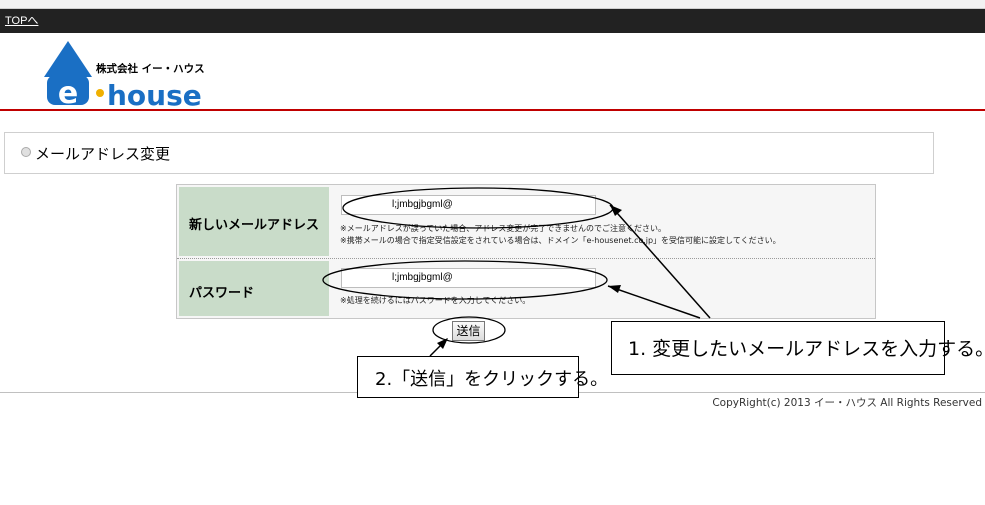 This screenshot has width=985, height=505. Describe the element at coordinates (150, 68) in the screenshot. I see `svg-text: 株式会社 イー・ハウス` at that location.